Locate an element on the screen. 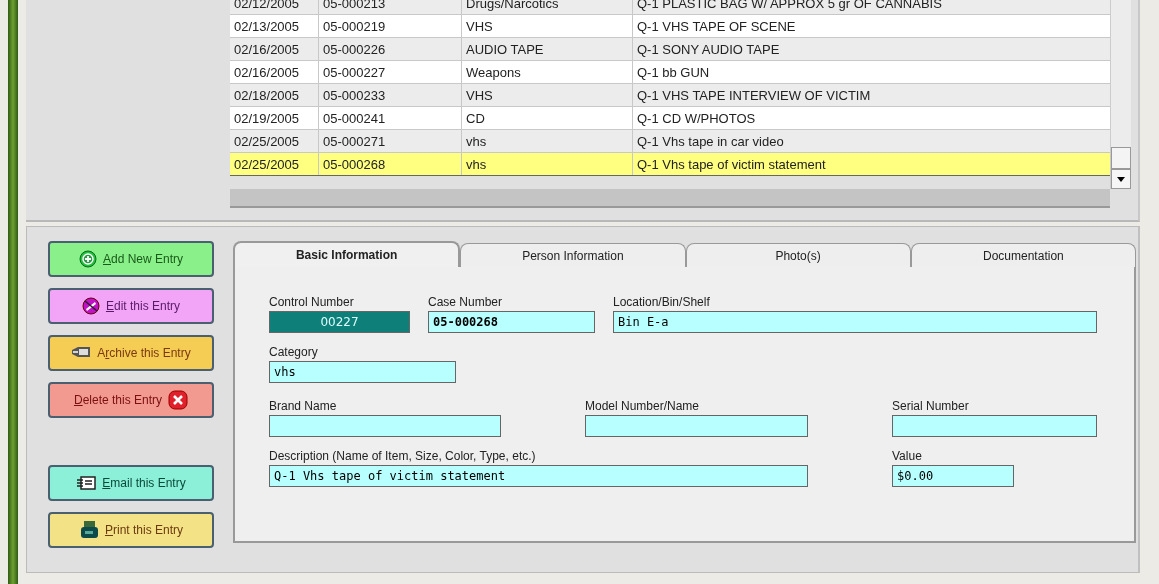 The height and width of the screenshot is (584, 1159). down-arrow-icon is located at coordinates (1121, 179).